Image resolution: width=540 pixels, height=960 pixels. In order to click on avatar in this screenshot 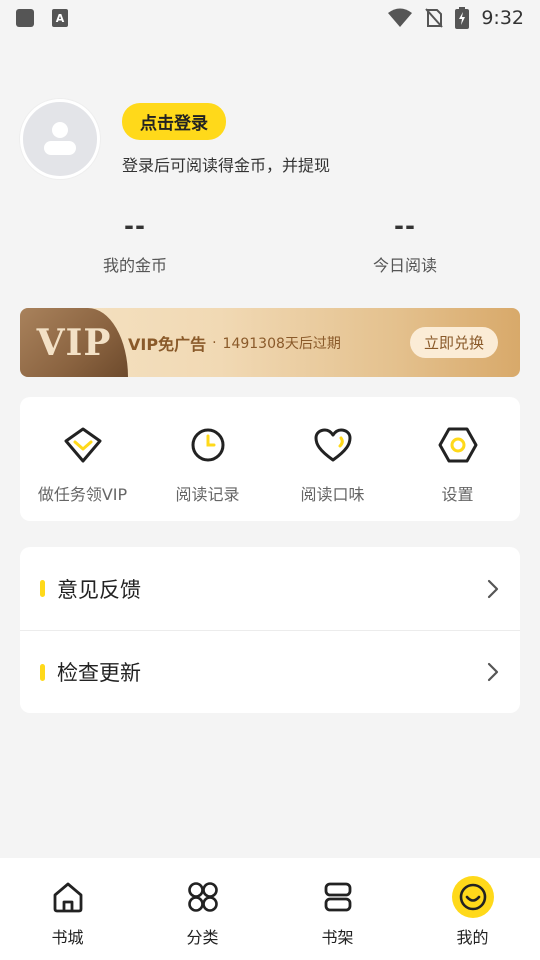, I will do `click(60, 139)`.